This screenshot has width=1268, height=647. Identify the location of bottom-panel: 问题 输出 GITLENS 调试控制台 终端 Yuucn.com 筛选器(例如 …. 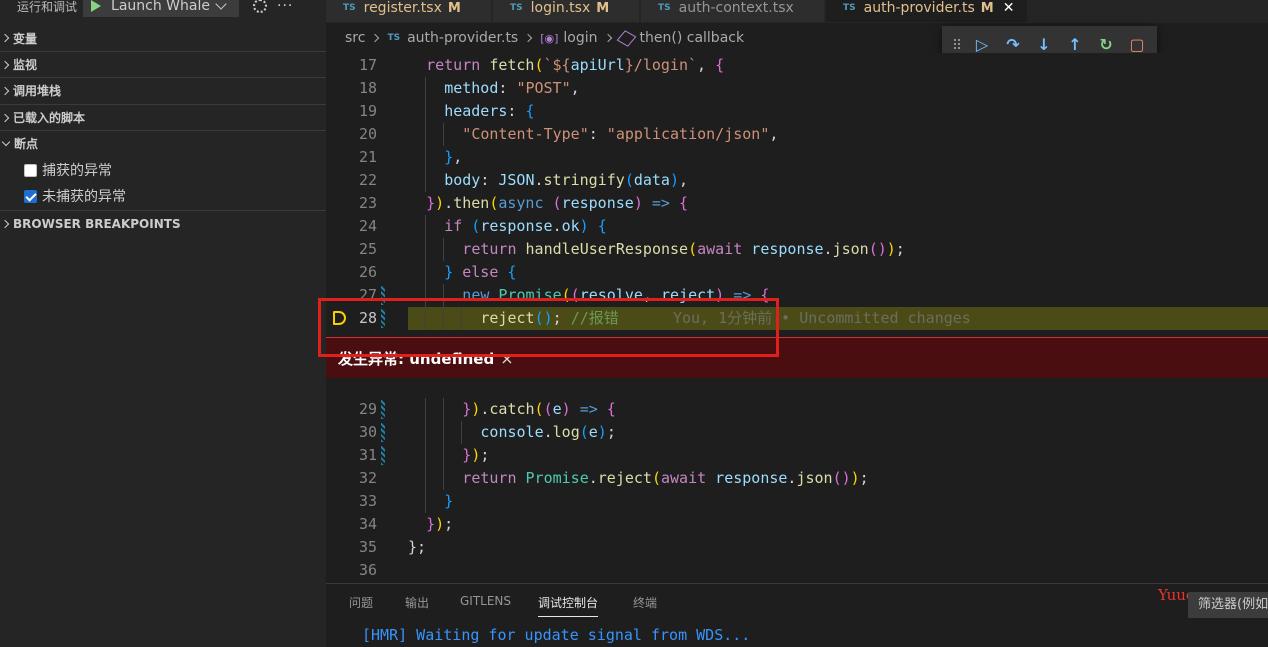
(797, 615).